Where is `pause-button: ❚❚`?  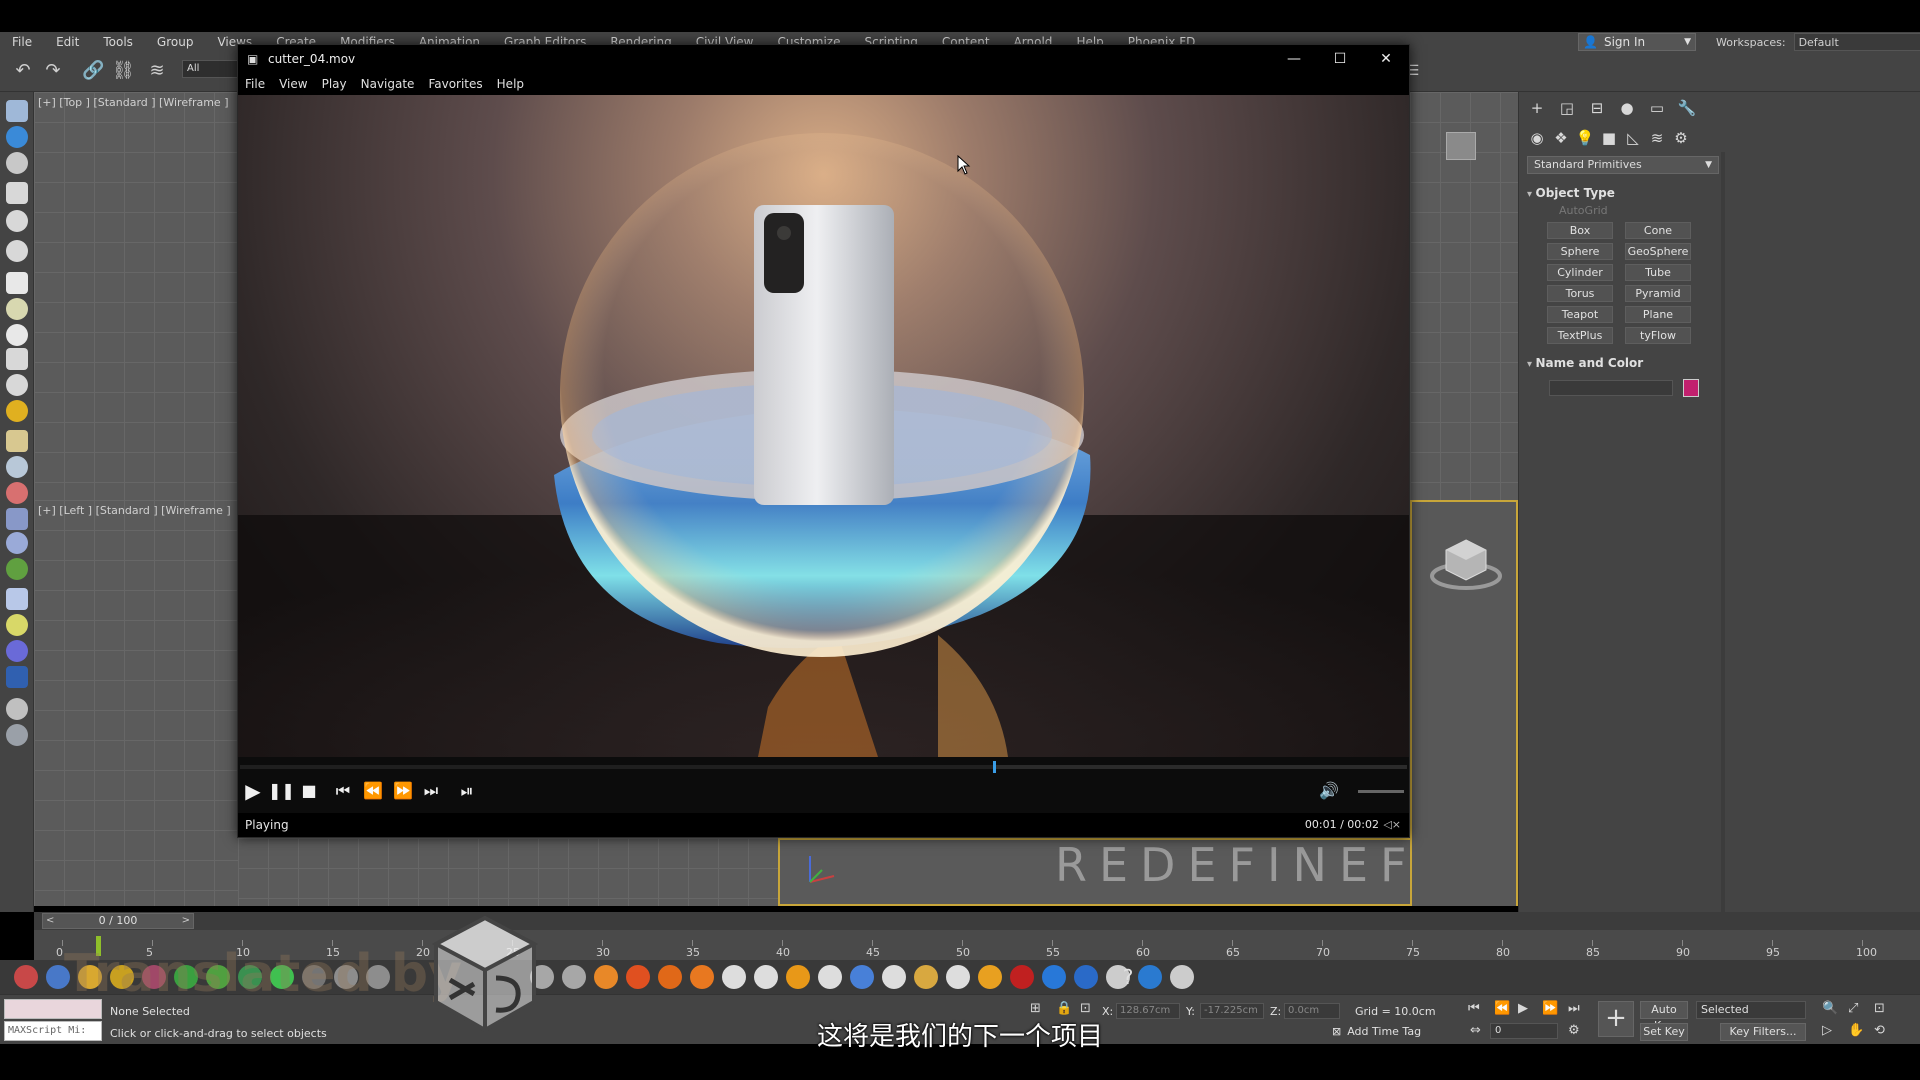
pause-button: ❚❚ is located at coordinates (281, 791).